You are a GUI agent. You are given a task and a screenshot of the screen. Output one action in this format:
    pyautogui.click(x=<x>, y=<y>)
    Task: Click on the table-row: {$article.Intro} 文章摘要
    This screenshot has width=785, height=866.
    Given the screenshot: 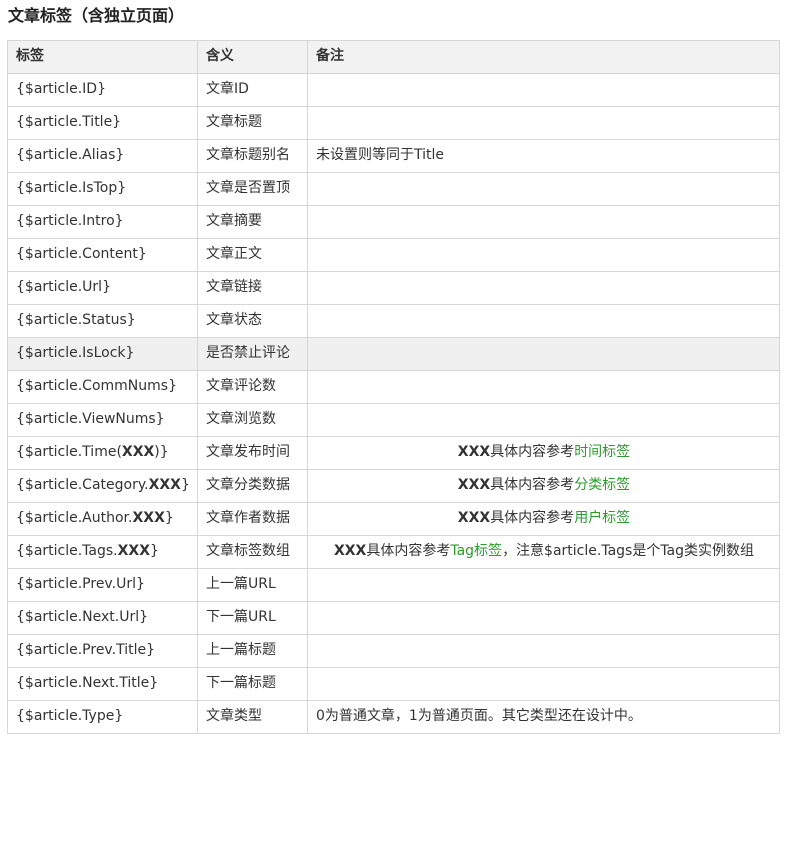 What is the action you would take?
    pyautogui.click(x=393, y=222)
    